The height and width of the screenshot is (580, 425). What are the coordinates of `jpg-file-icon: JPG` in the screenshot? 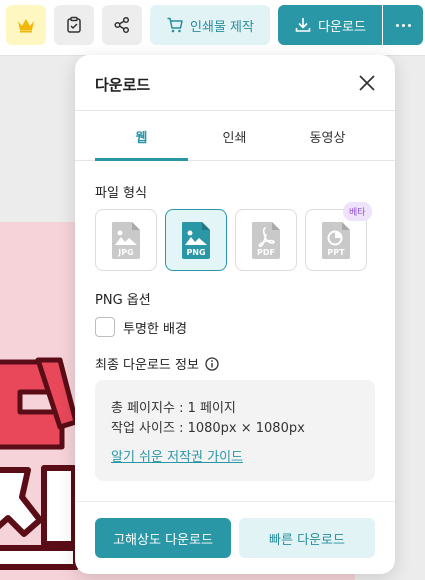 It's located at (126, 240).